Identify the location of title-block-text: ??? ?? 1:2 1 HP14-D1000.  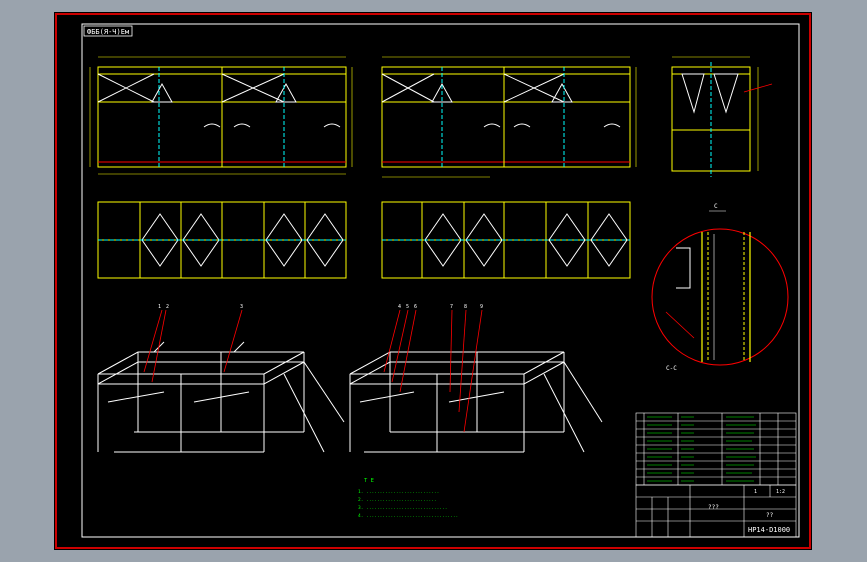
(749, 511).